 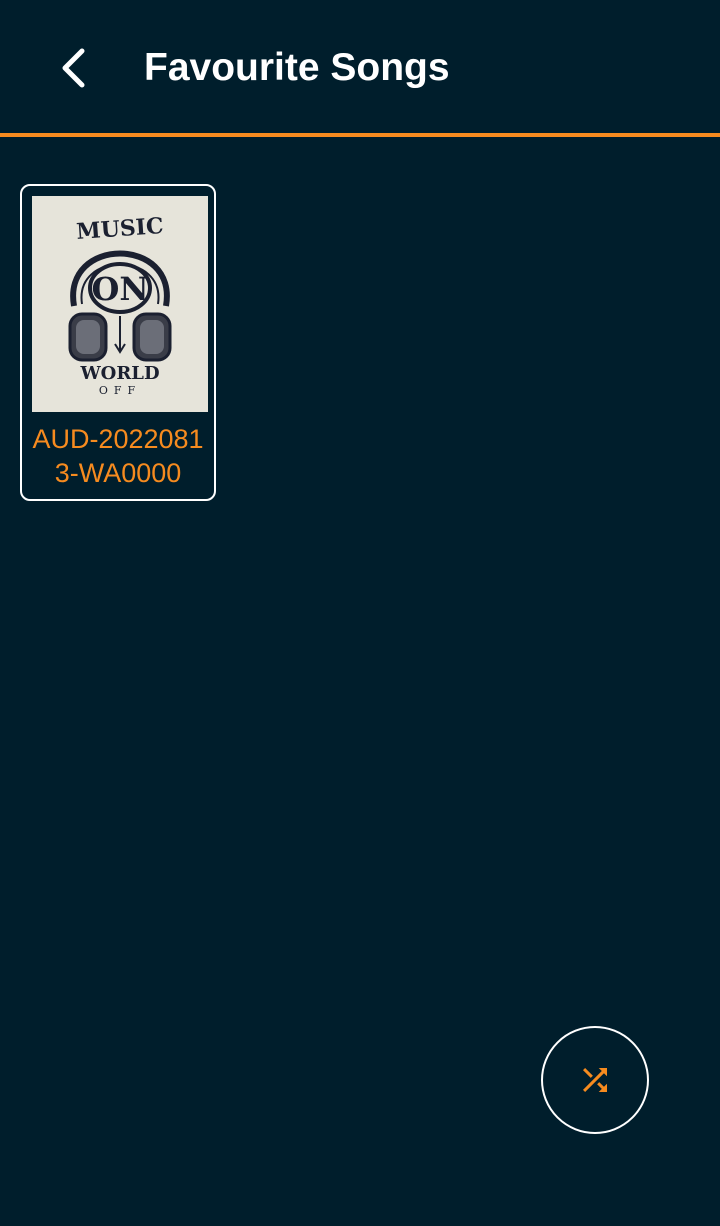 I want to click on shuffle-icon, so click(x=595, y=1080).